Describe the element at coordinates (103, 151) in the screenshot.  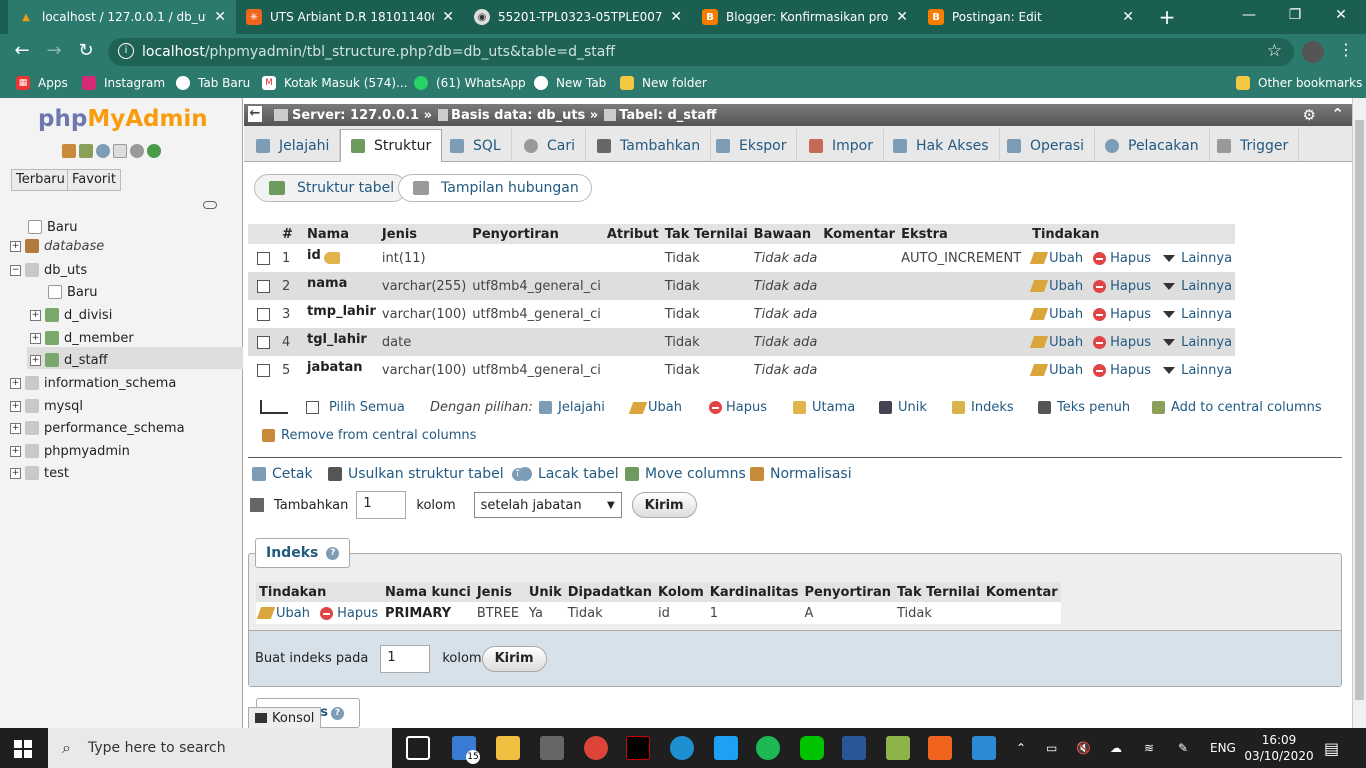
I see `help-icon` at that location.